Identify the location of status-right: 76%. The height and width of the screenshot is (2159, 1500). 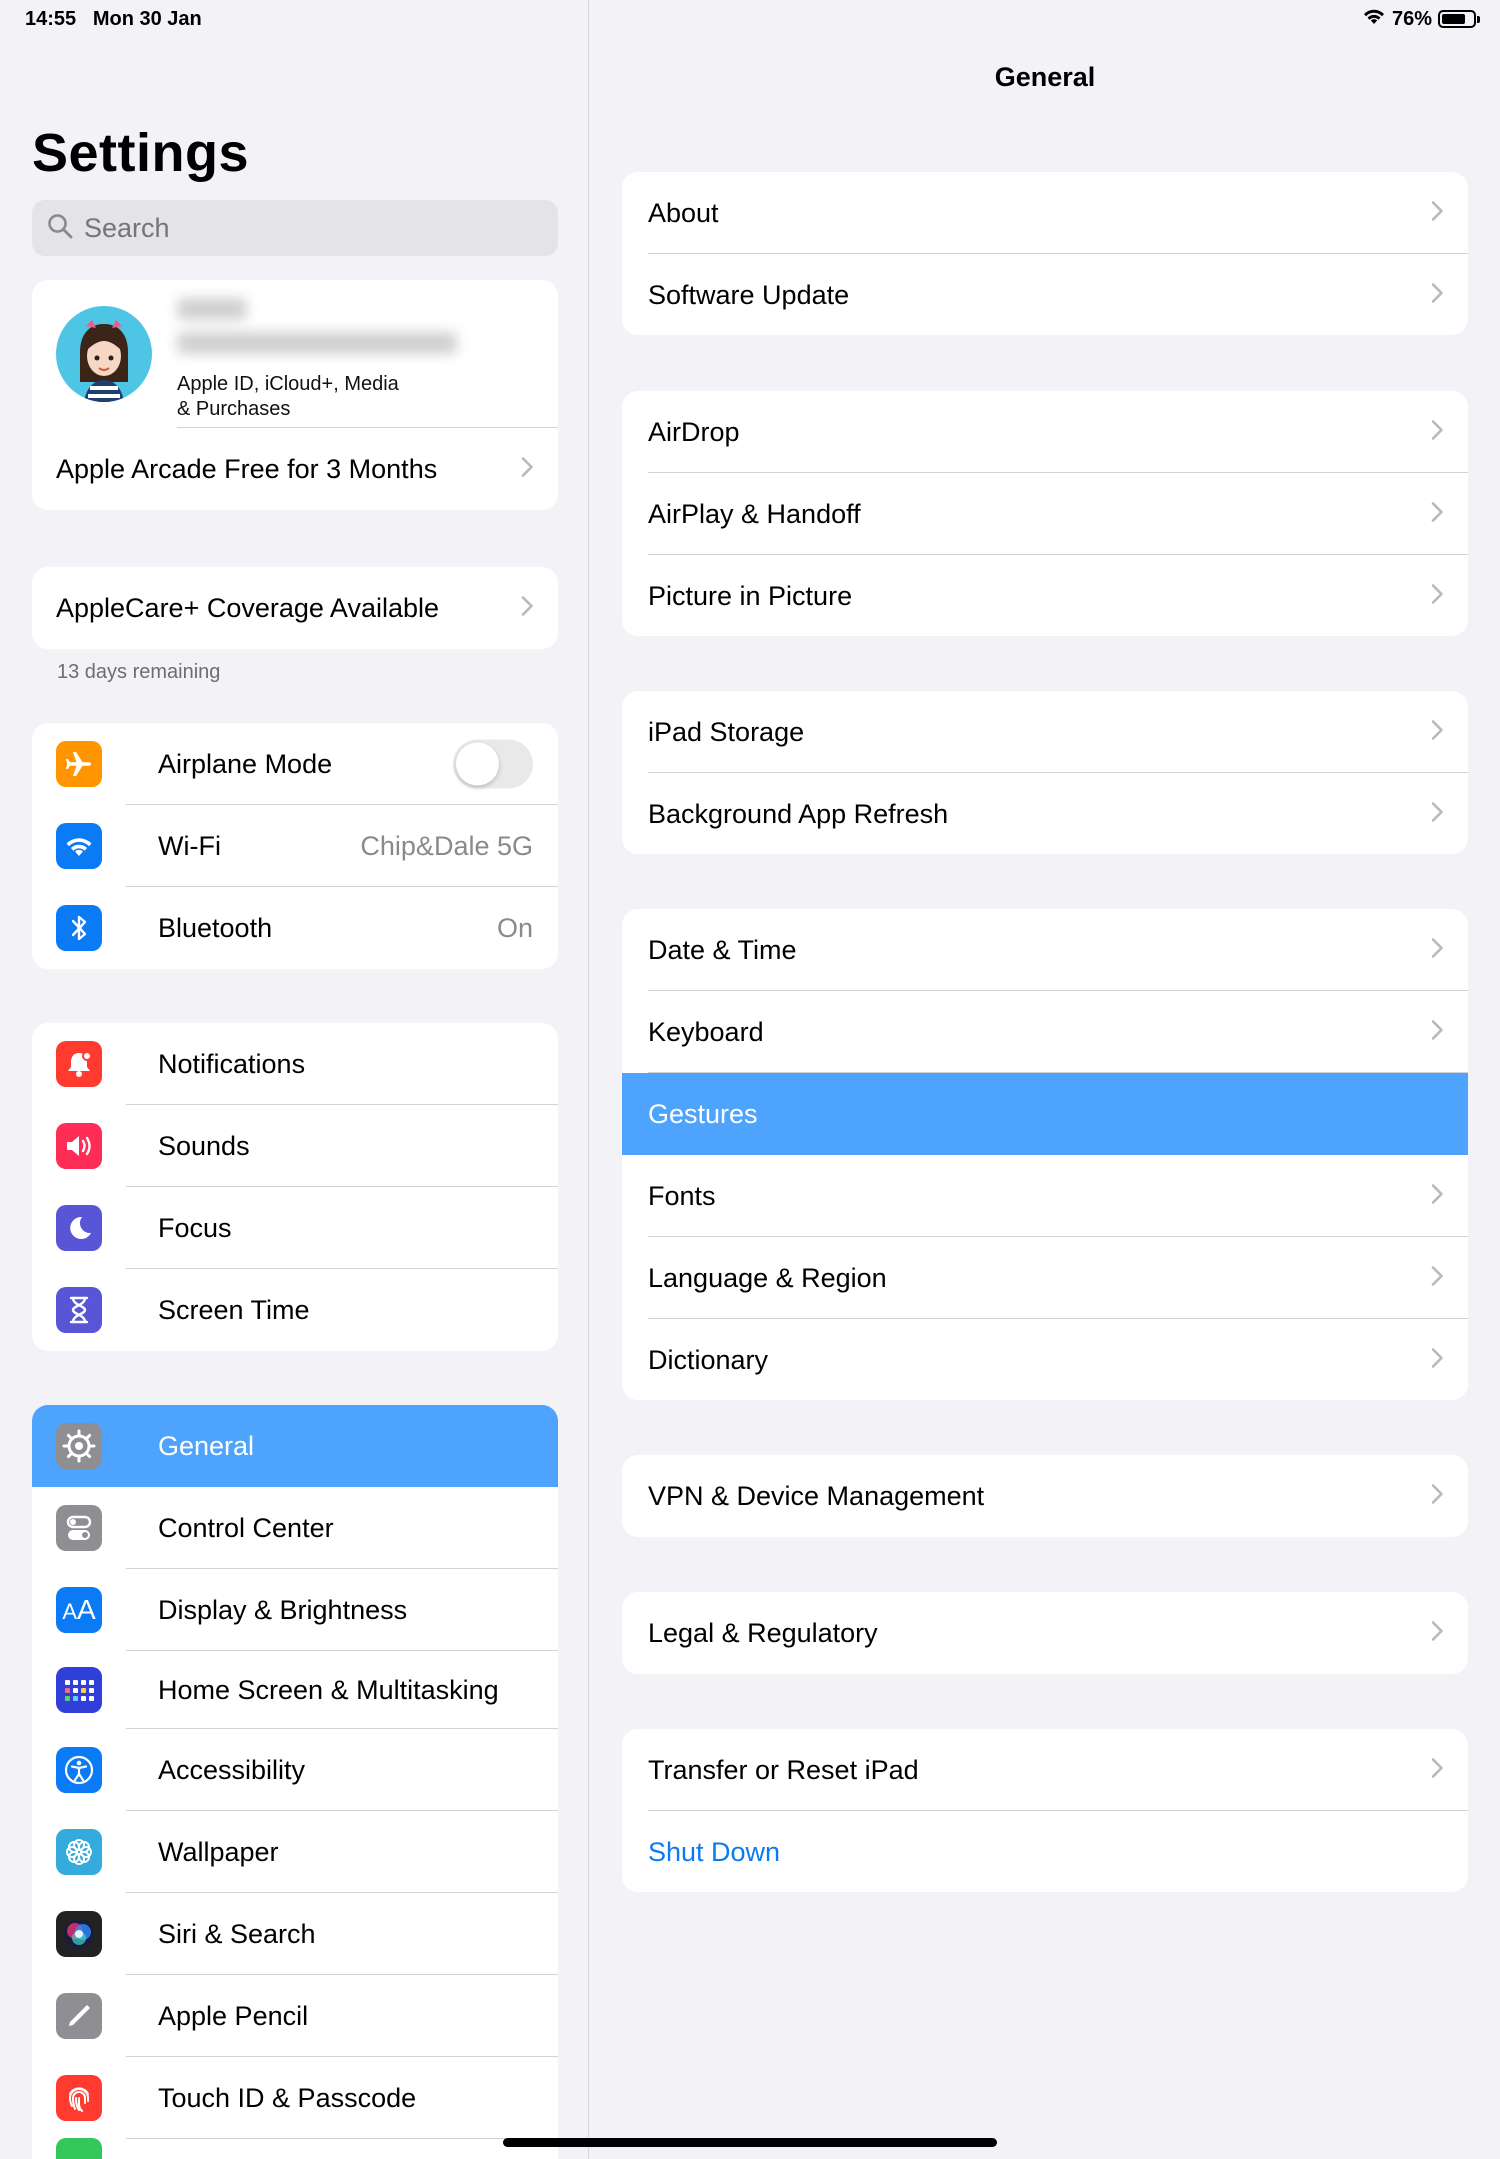
(1421, 19).